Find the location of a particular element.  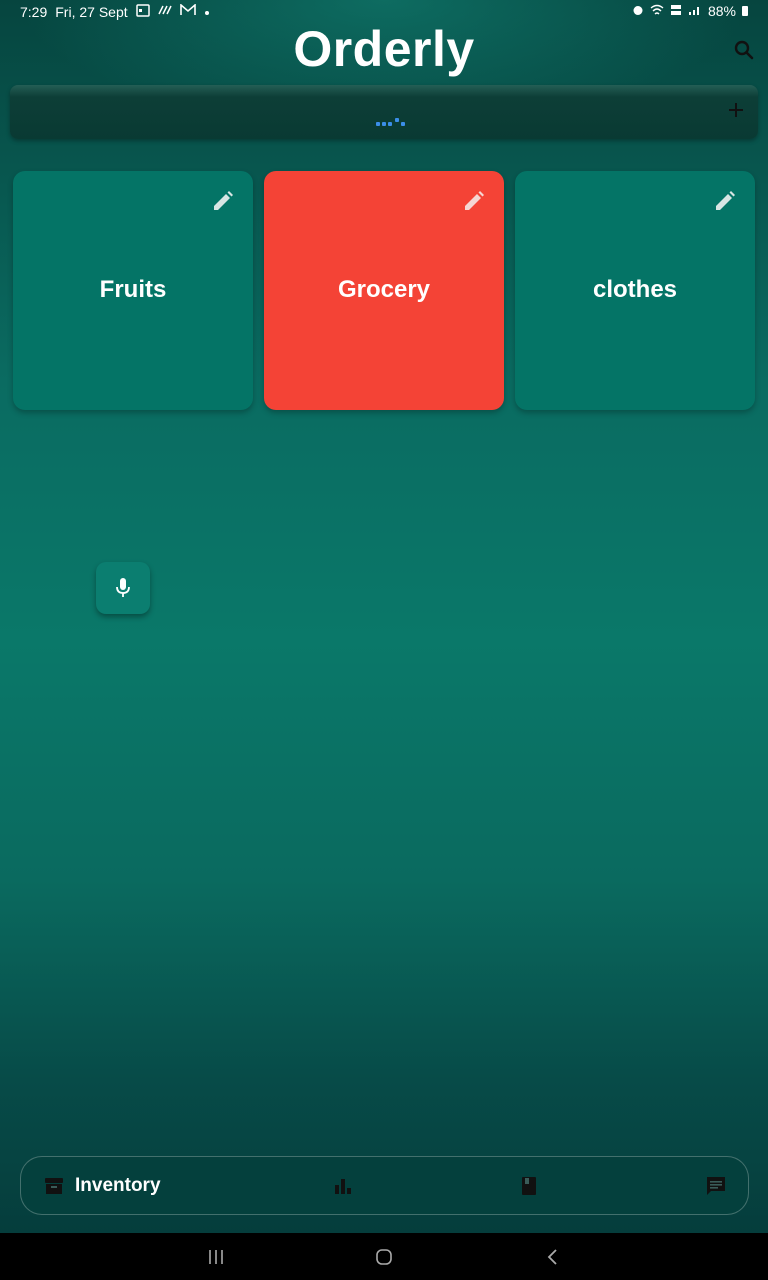

search-icon is located at coordinates (744, 50).